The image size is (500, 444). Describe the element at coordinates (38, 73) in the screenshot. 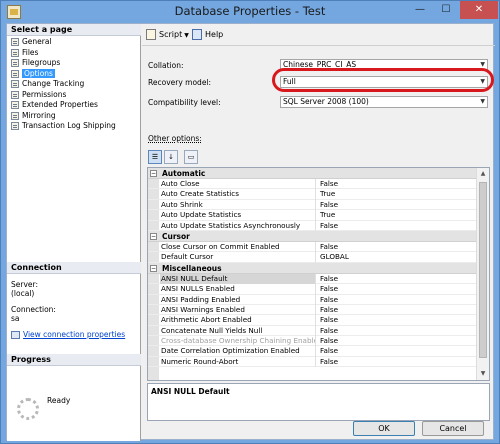

I see `nav-item-label: Options` at that location.